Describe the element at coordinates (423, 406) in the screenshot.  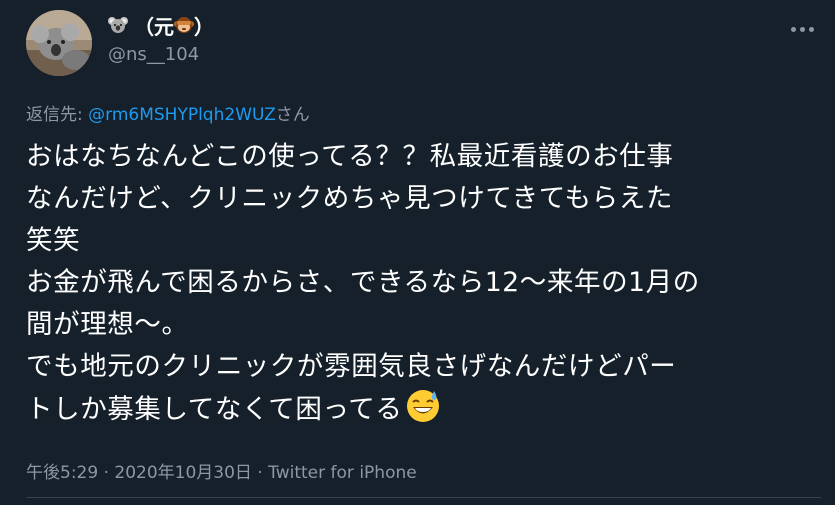
I see `grinning-sweat-icon` at that location.